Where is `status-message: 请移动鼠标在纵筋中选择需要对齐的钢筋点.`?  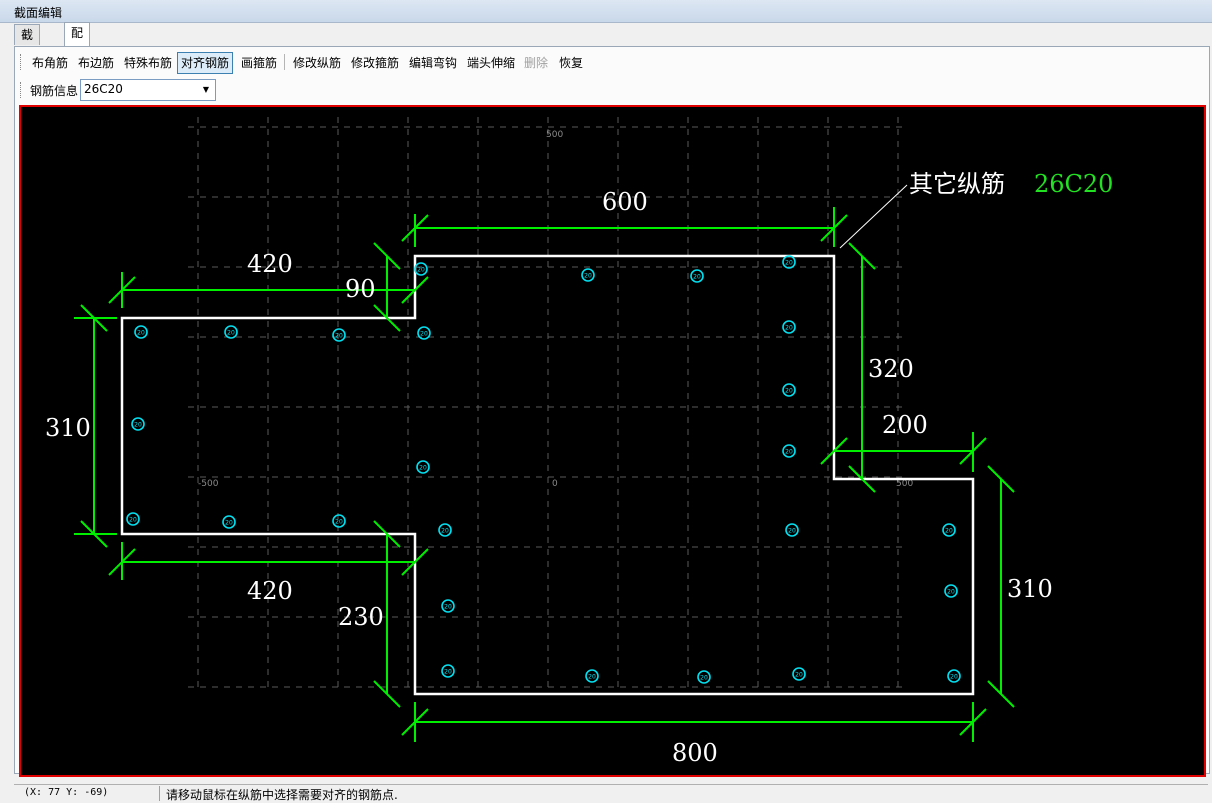 status-message: 请移动鼠标在纵筋中选择需要对齐的钢筋点. is located at coordinates (282, 795).